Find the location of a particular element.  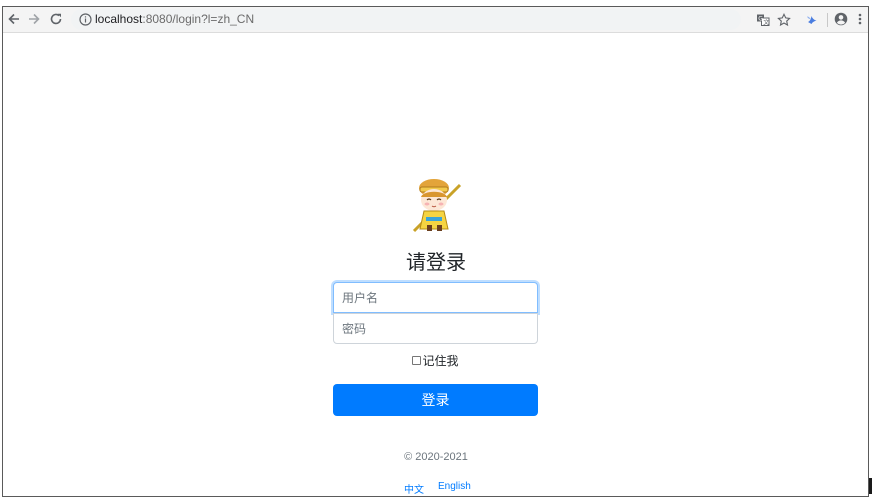

remember-checkbox is located at coordinates (417, 360).